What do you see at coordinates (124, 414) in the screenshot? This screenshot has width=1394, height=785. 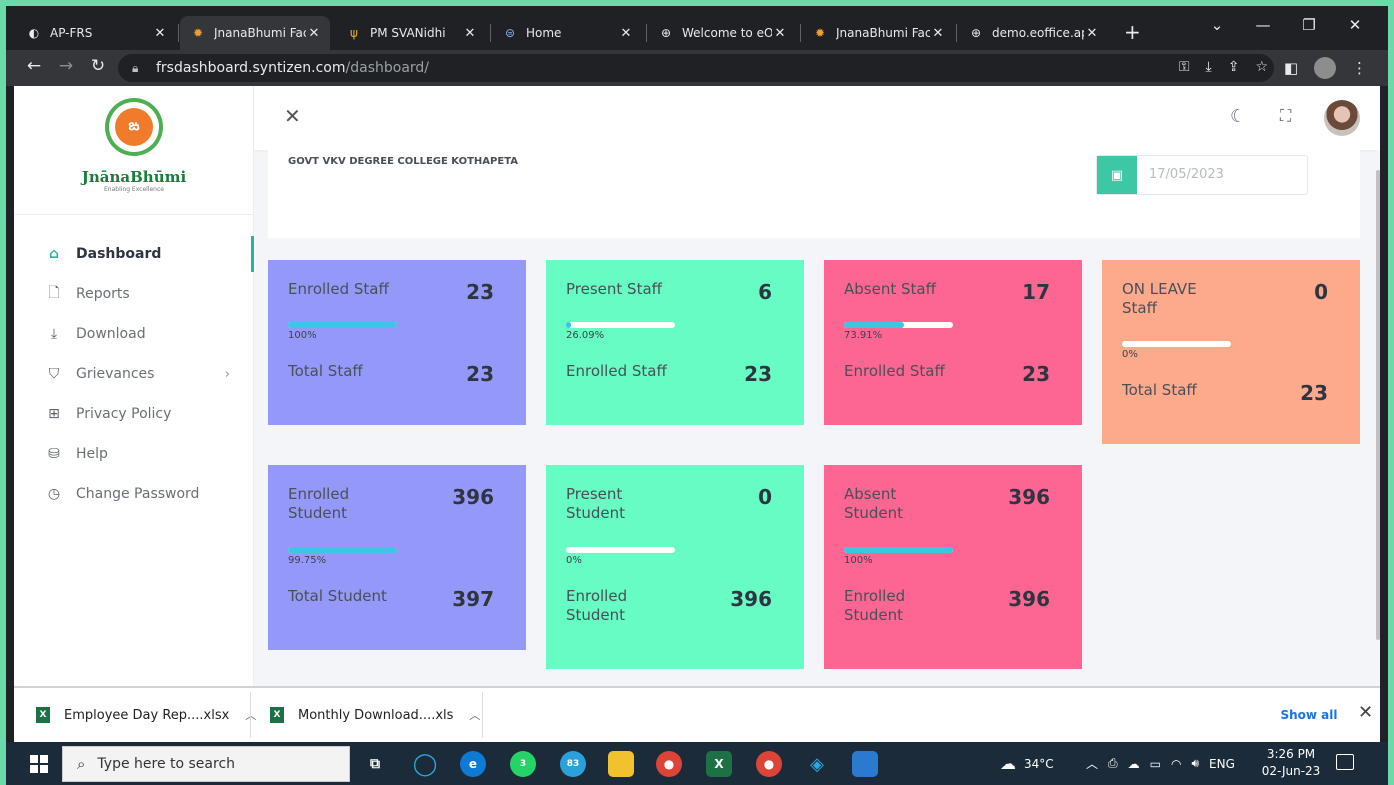 I see `sidebar-item-label: Privacy Policy` at bounding box center [124, 414].